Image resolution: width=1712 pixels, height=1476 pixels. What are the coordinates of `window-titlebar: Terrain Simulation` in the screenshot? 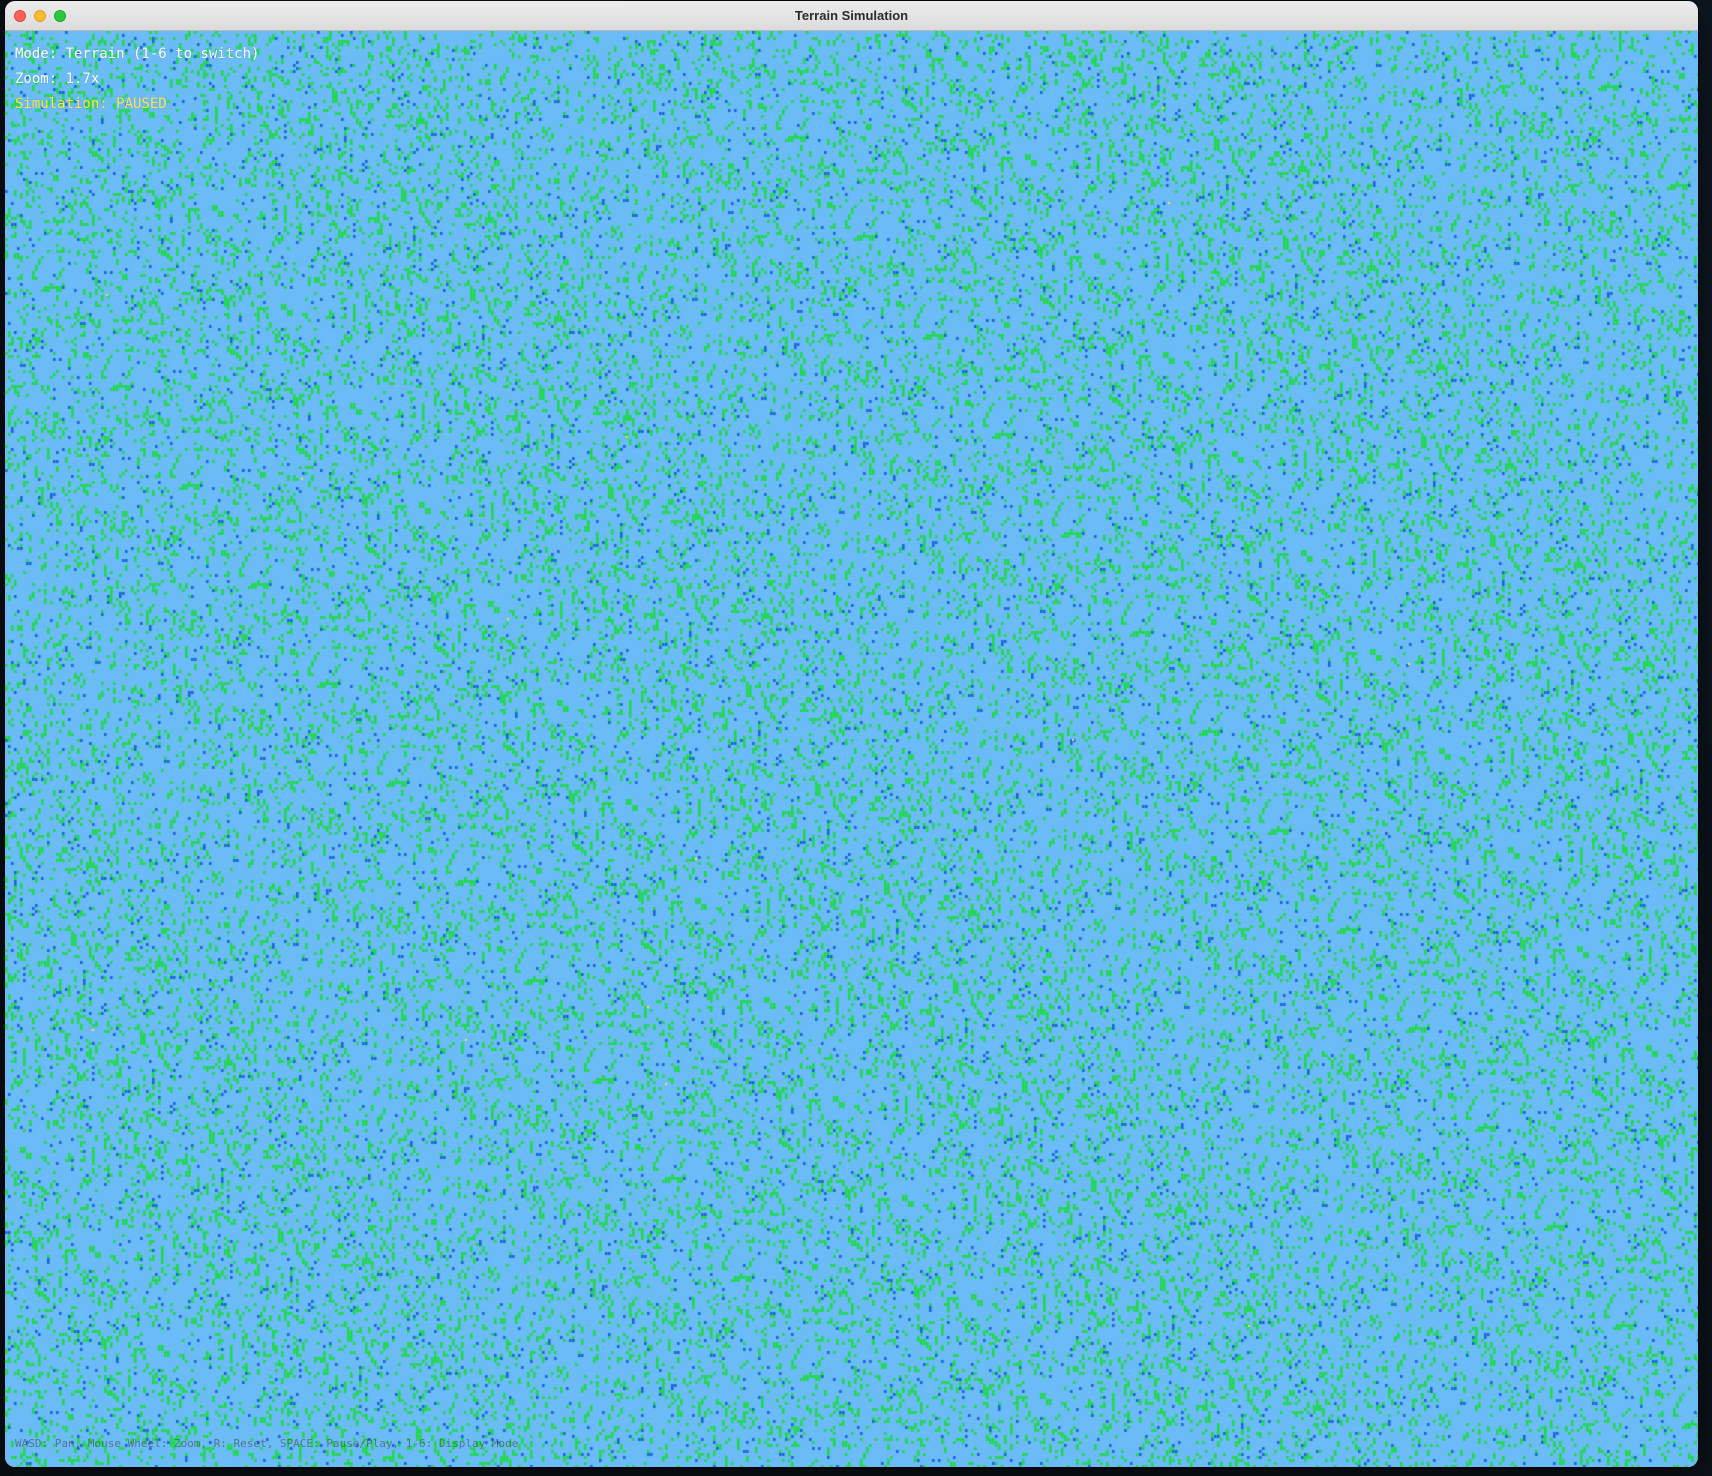 It's located at (851, 16).